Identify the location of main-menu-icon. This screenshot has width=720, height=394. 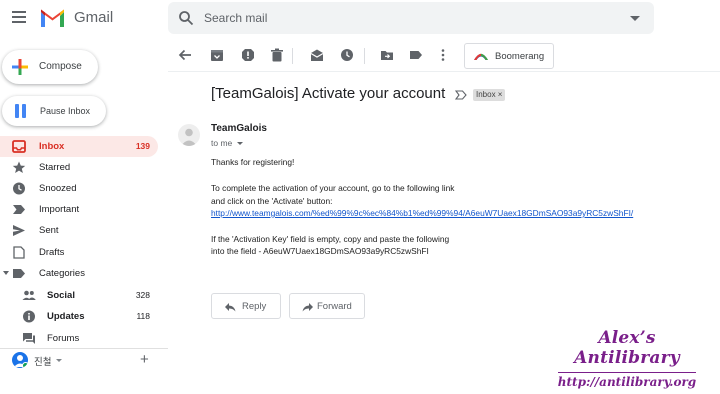
(19, 17).